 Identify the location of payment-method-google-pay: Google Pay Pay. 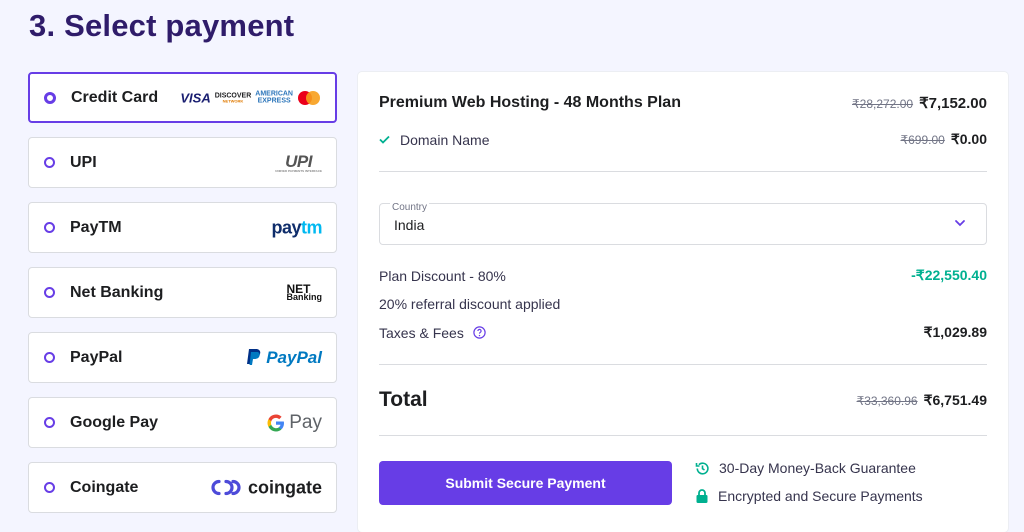
(182, 422).